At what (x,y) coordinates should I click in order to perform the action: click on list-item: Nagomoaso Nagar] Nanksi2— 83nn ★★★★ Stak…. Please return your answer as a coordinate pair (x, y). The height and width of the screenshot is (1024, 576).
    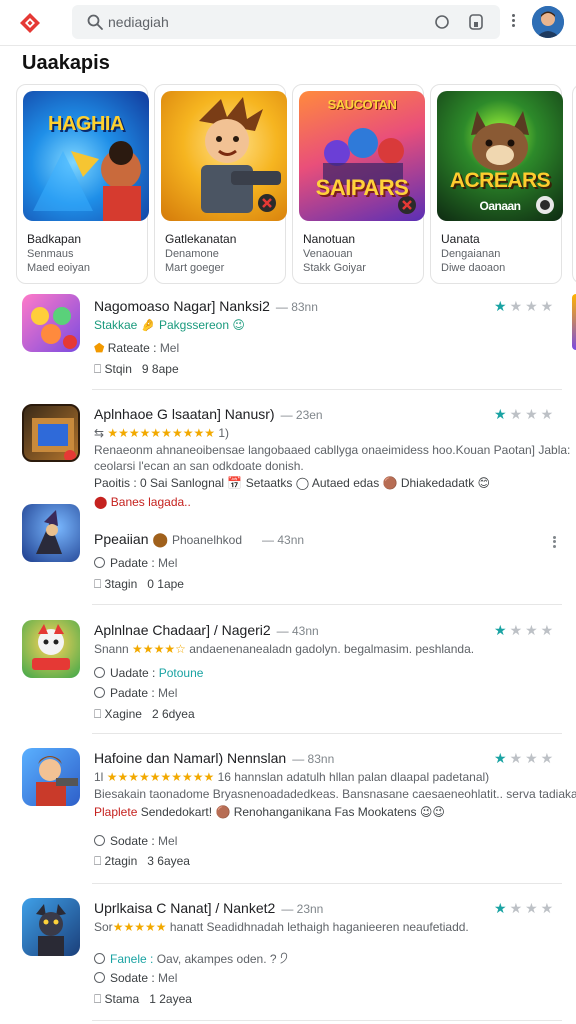
    Looking at the image, I should click on (288, 340).